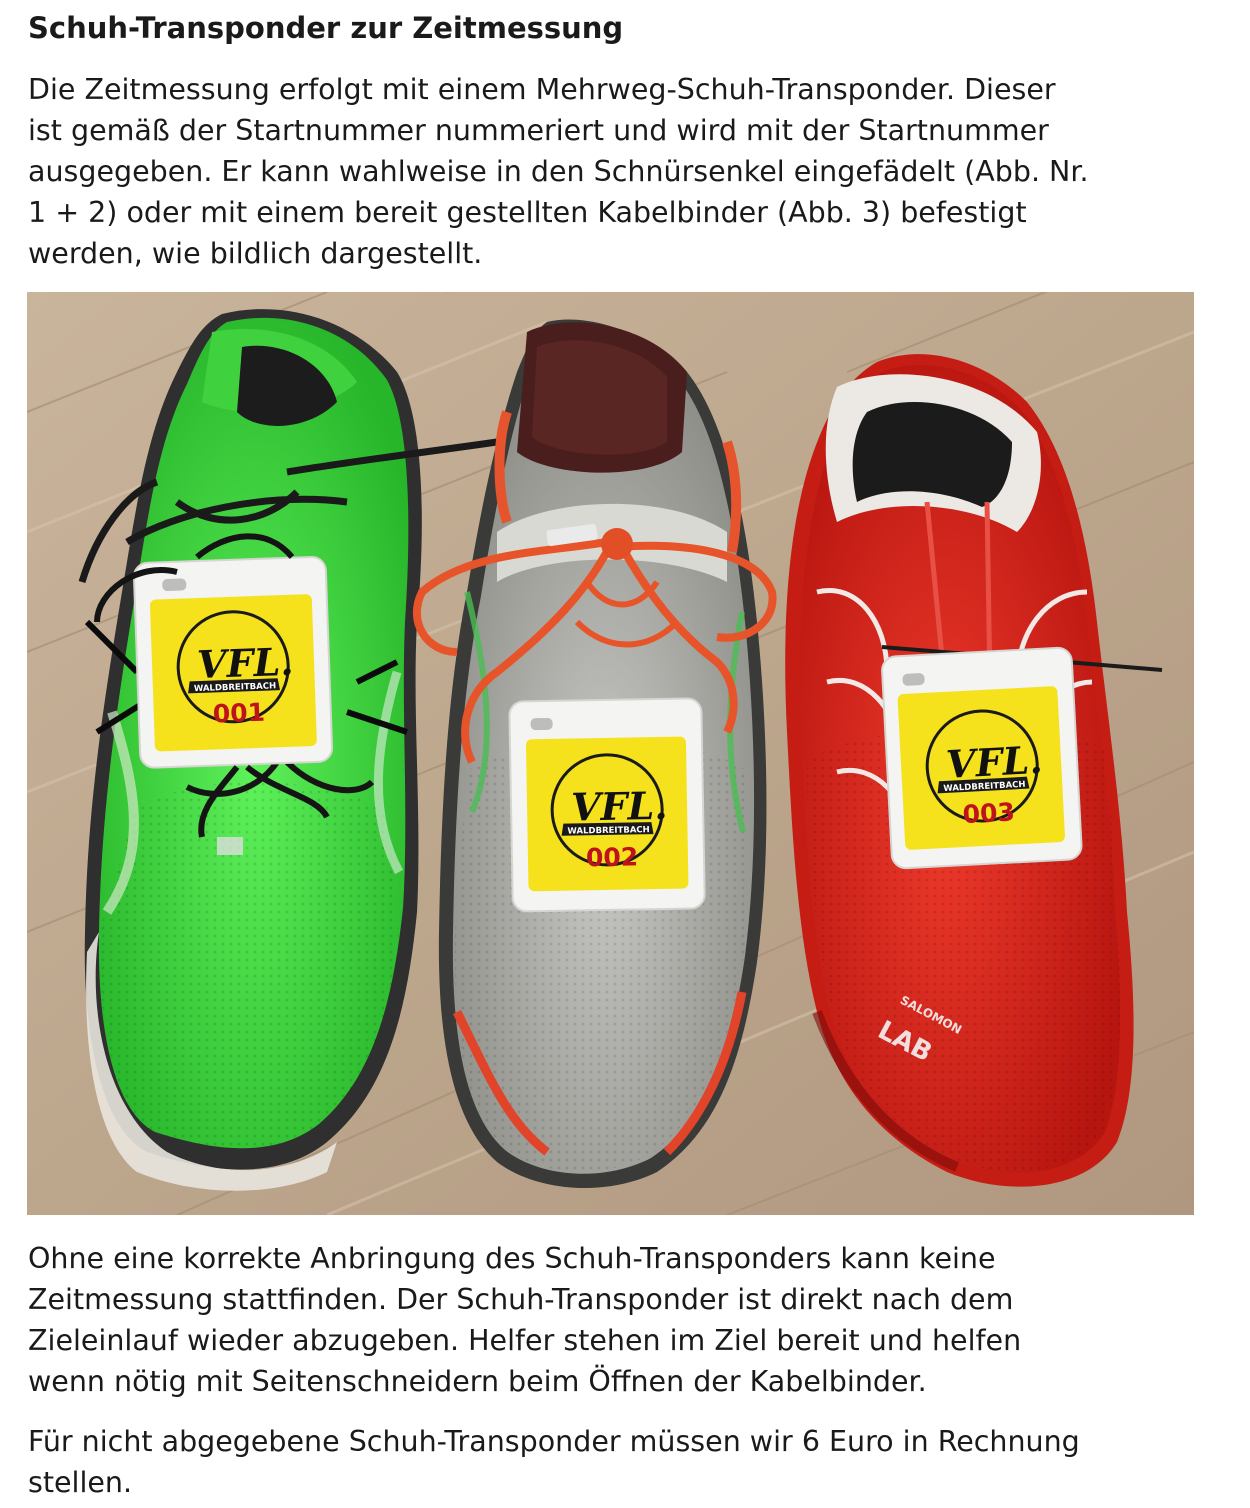 The image size is (1250, 1508). Describe the element at coordinates (255, 253) in the screenshot. I see `intro-line: werden, wie bildlich dargestellt.` at that location.